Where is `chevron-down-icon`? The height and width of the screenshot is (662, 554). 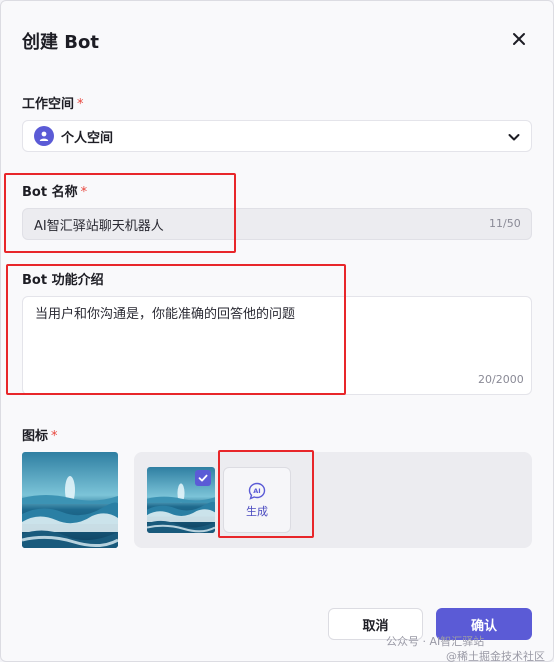 chevron-down-icon is located at coordinates (514, 136).